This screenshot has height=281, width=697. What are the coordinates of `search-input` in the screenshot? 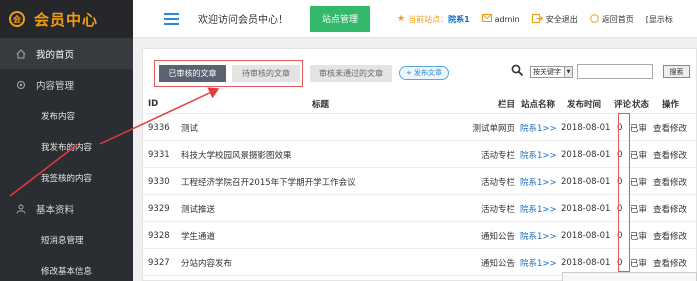 It's located at (615, 71).